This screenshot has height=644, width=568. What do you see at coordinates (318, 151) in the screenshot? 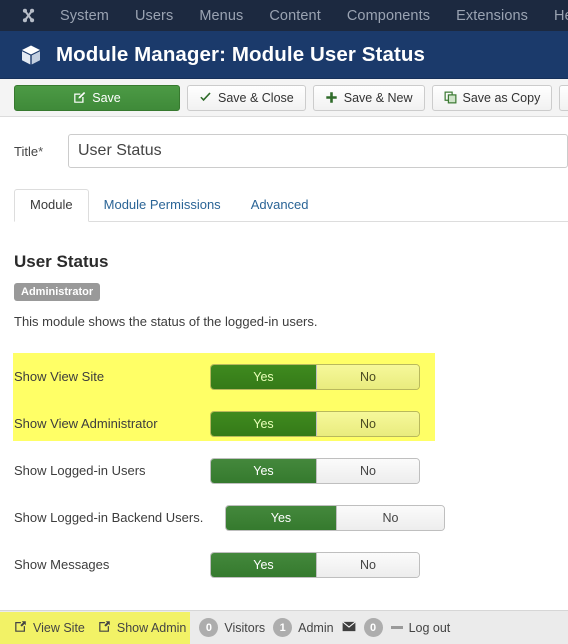
I see `title-input` at bounding box center [318, 151].